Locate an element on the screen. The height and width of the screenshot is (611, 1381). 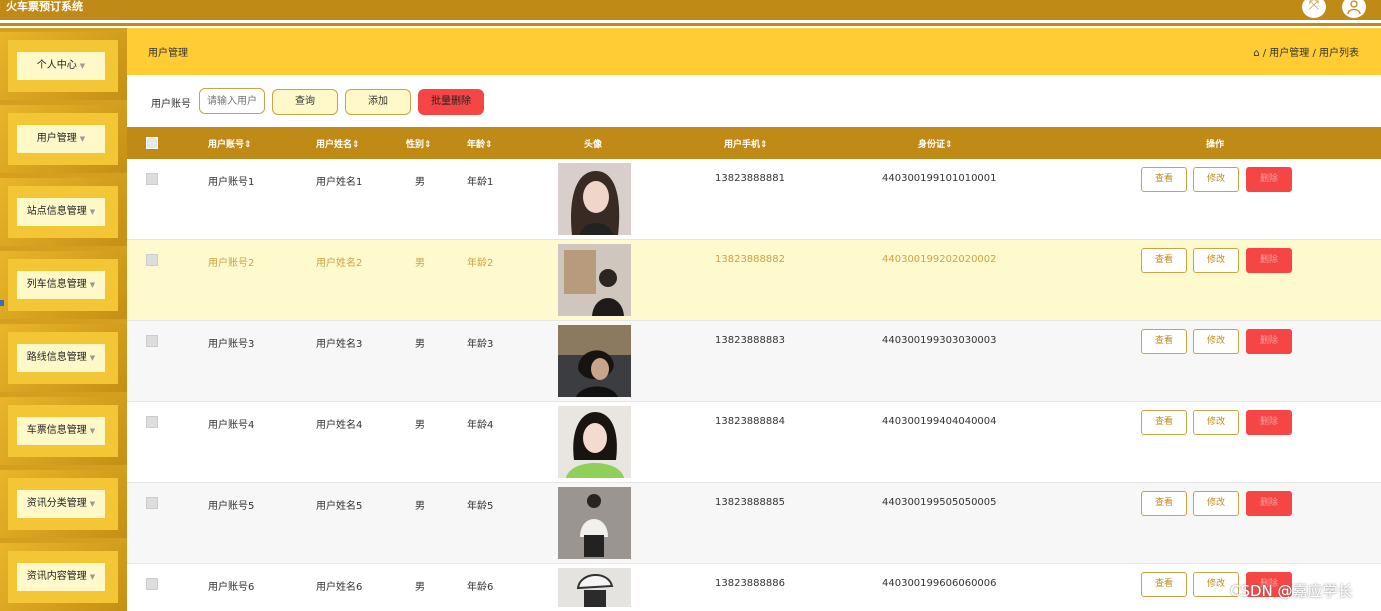
sidebar-item-ticket-info: 车票信息管理 ▼ is located at coordinates (63, 431).